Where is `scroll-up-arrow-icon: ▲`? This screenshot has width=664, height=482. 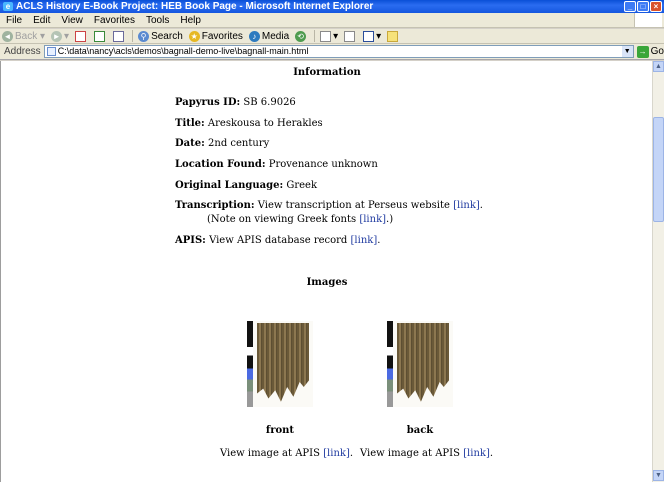 scroll-up-arrow-icon: ▲ is located at coordinates (658, 66).